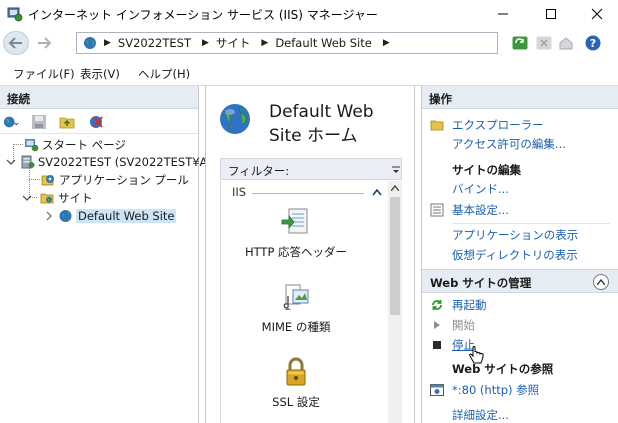 This screenshot has height=423, width=618. I want to click on feature-ssl-settings: SSL 設定, so click(296, 382).